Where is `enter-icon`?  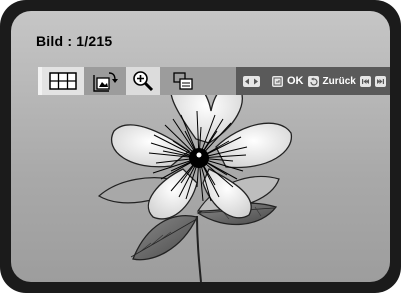 enter-icon is located at coordinates (277, 81).